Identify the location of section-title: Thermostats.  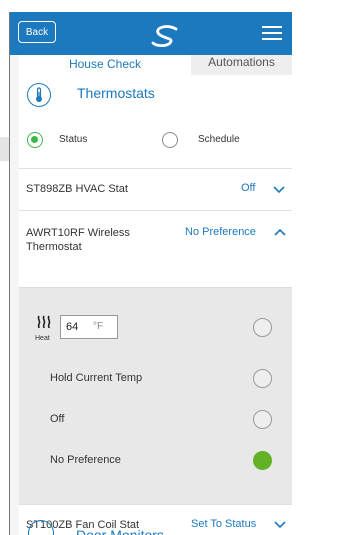
(116, 93).